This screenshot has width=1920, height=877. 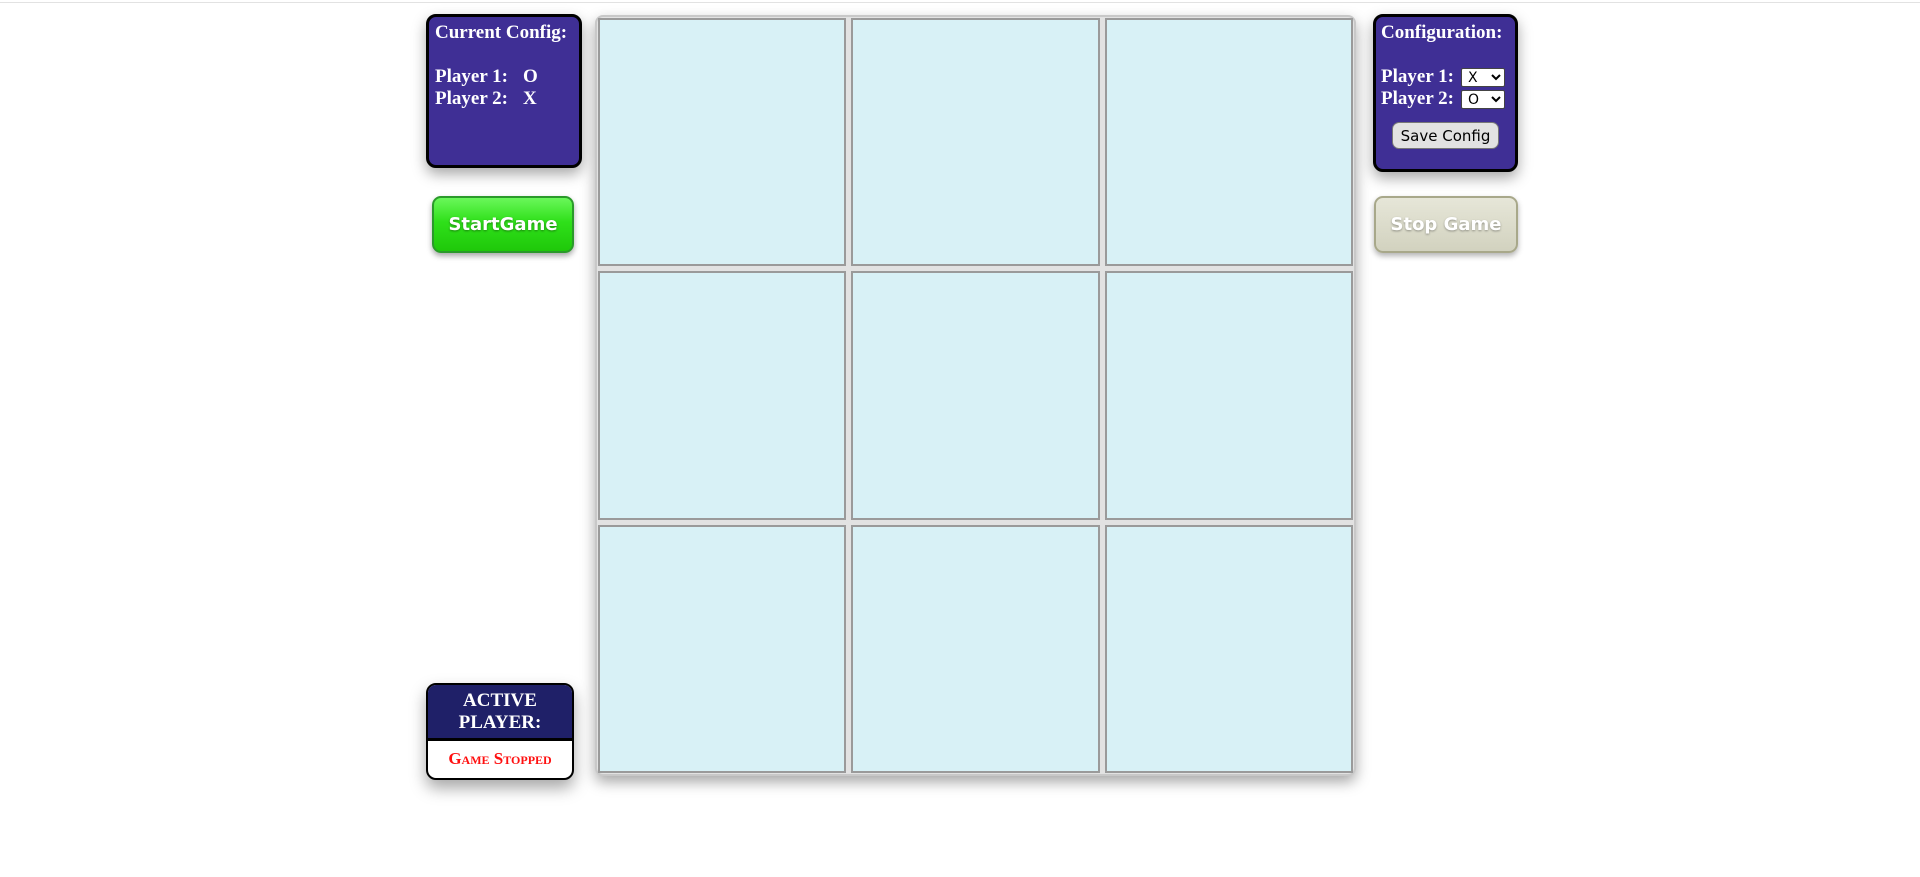 I want to click on stop-game-button: Stop Game, so click(x=1446, y=224).